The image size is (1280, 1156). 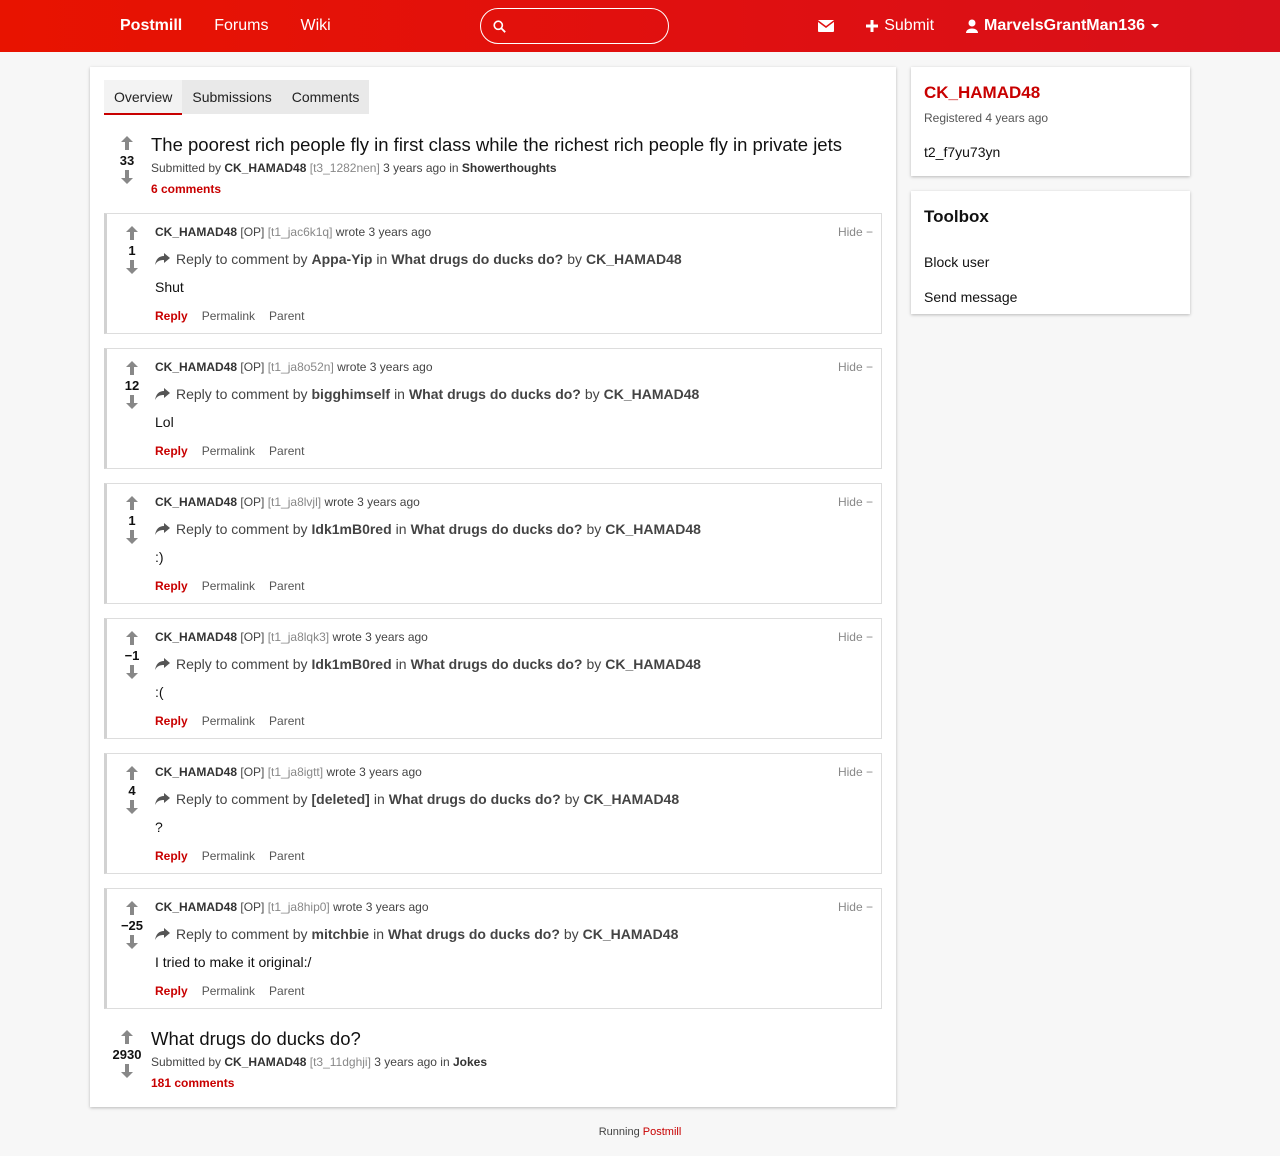 I want to click on submission-forum-link: Jokes, so click(x=470, y=1062).